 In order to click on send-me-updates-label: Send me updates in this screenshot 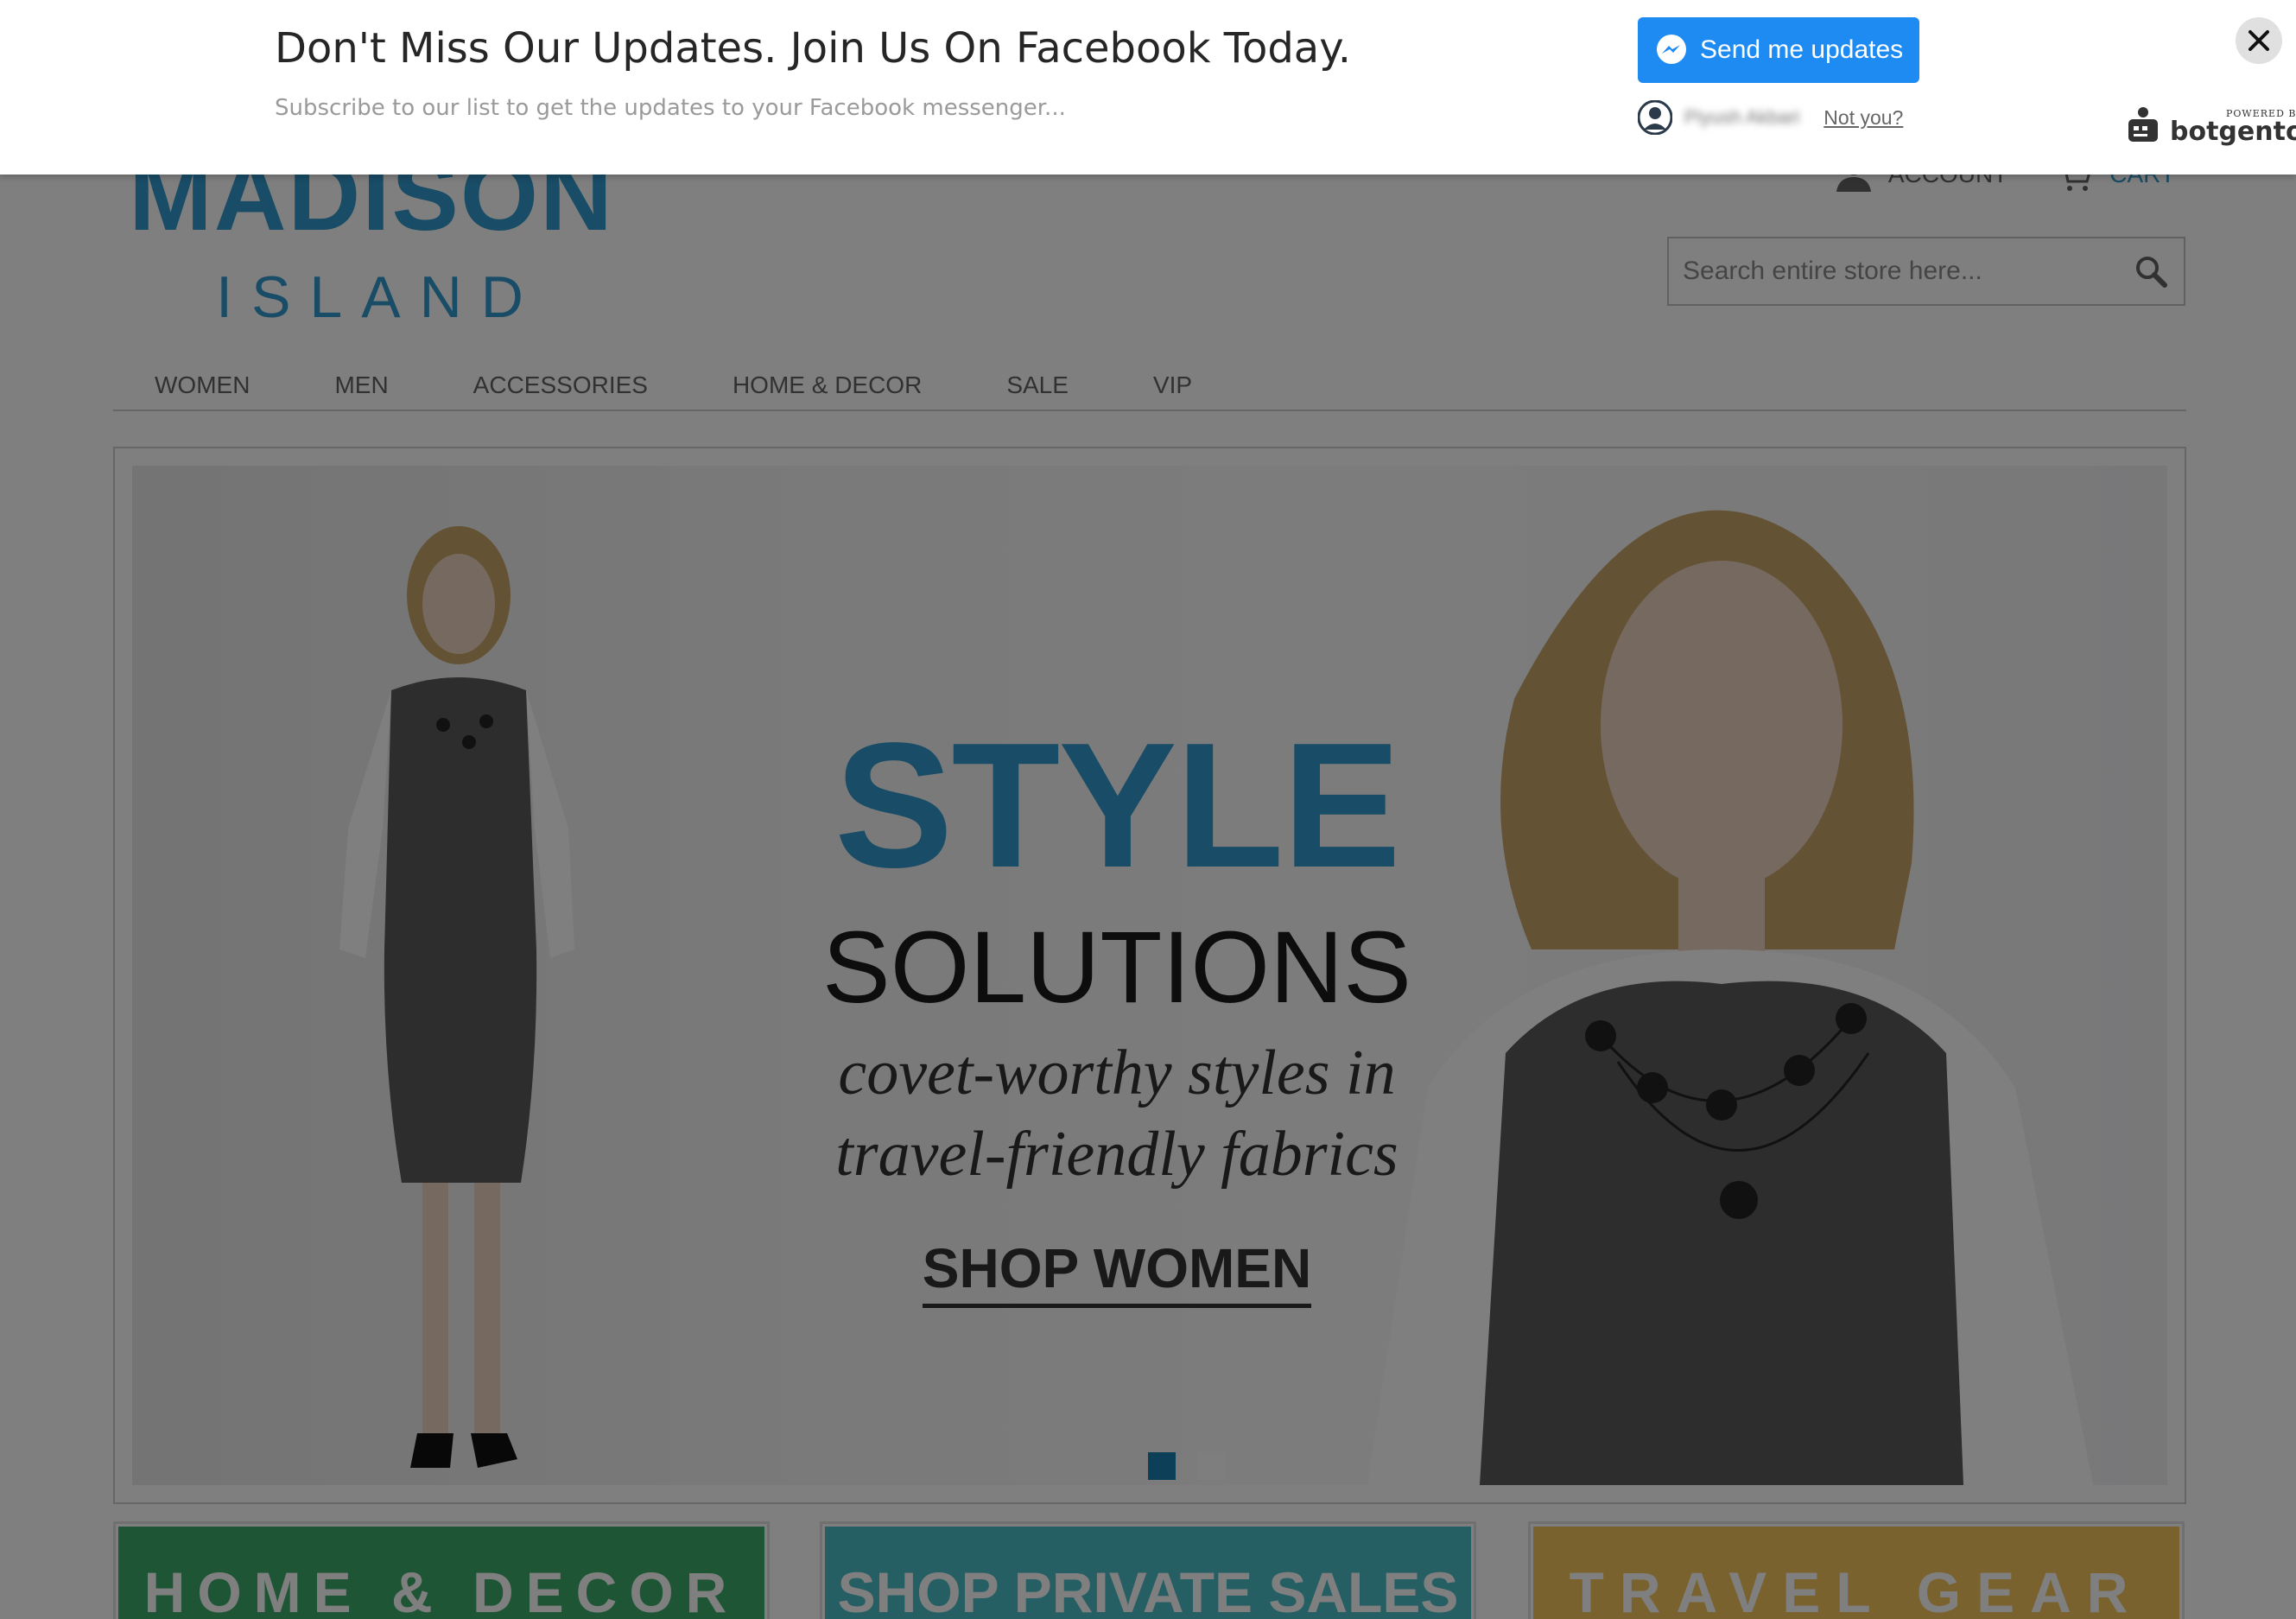, I will do `click(1802, 49)`.